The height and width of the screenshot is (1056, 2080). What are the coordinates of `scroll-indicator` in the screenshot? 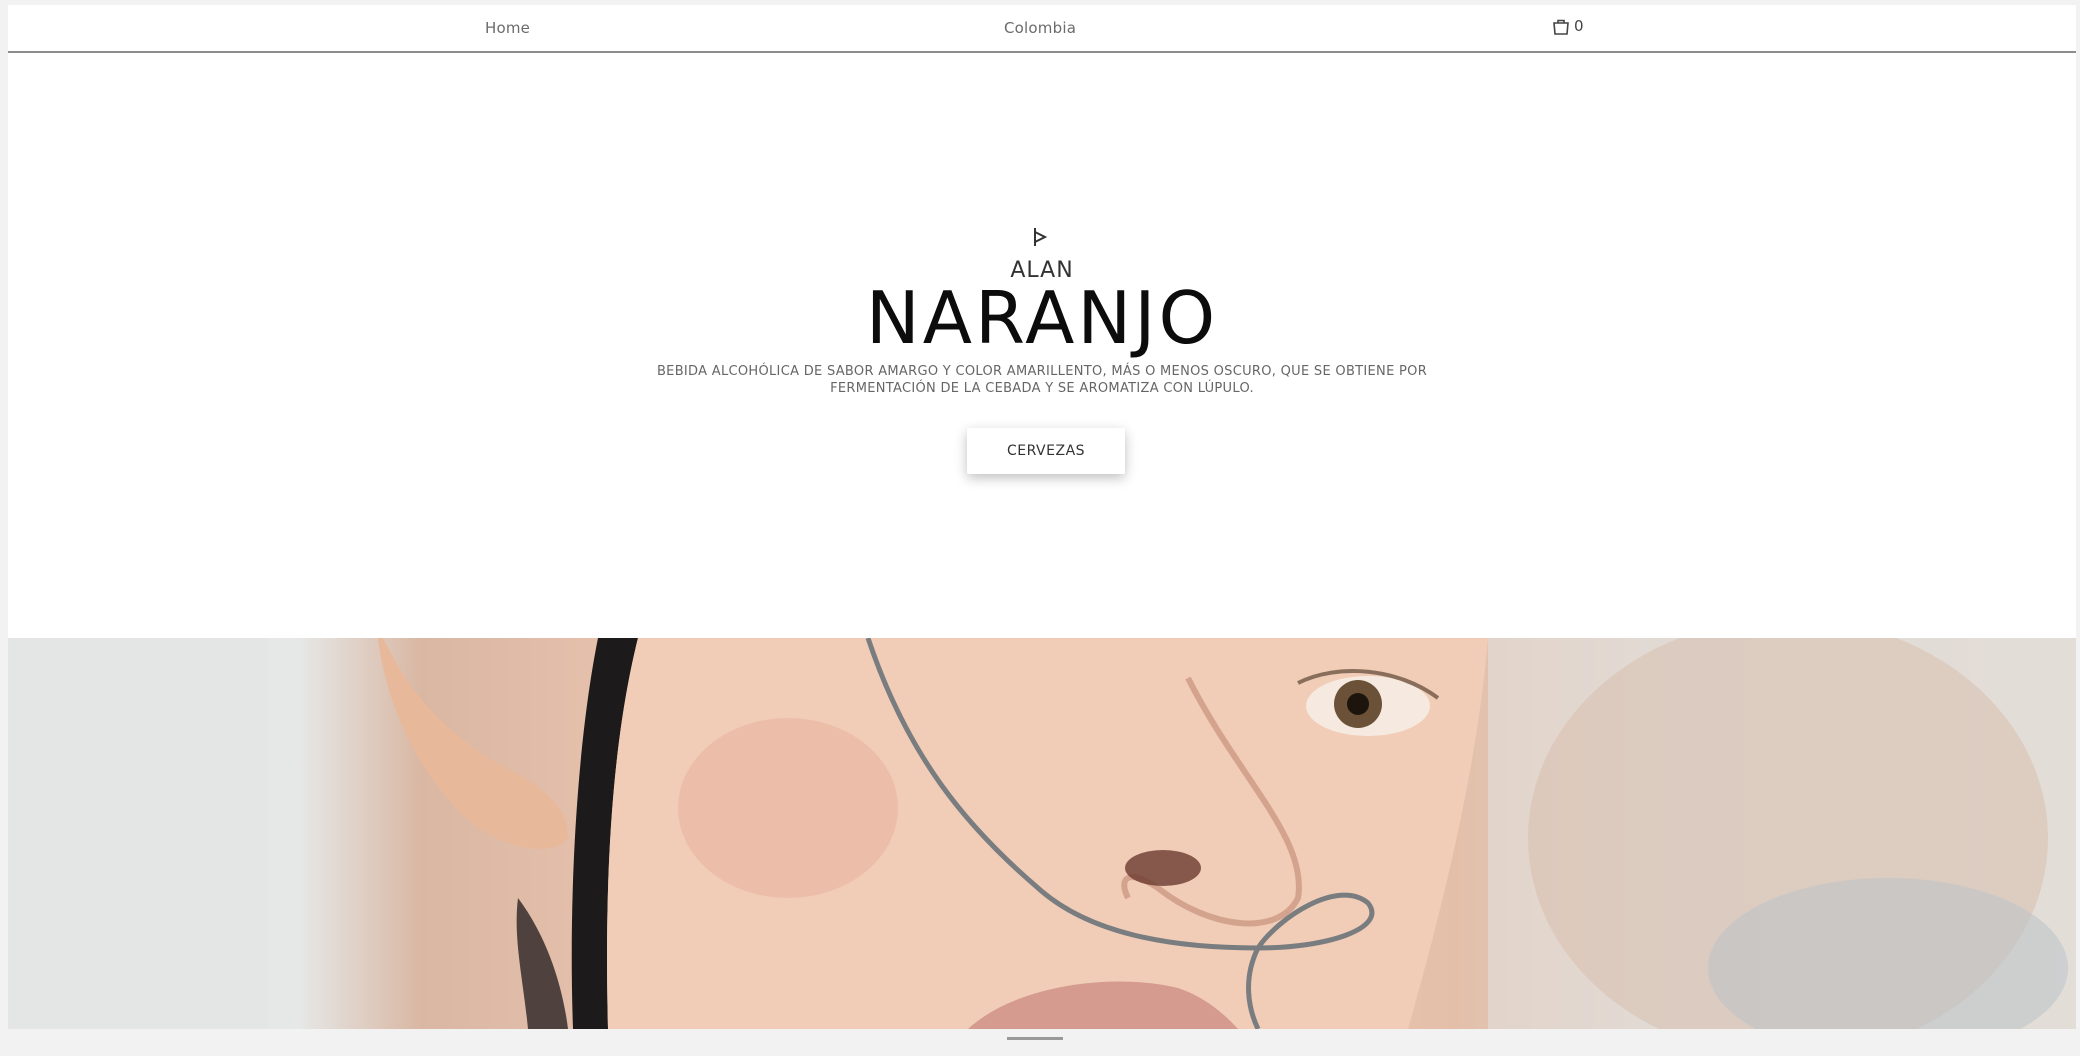 It's located at (1035, 1038).